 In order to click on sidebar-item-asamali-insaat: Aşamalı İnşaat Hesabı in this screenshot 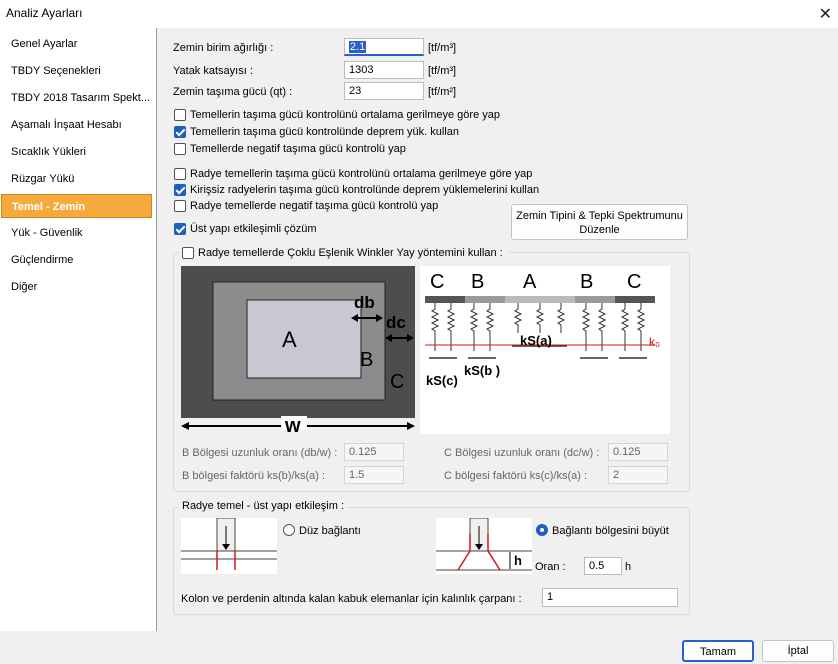, I will do `click(76, 125)`.